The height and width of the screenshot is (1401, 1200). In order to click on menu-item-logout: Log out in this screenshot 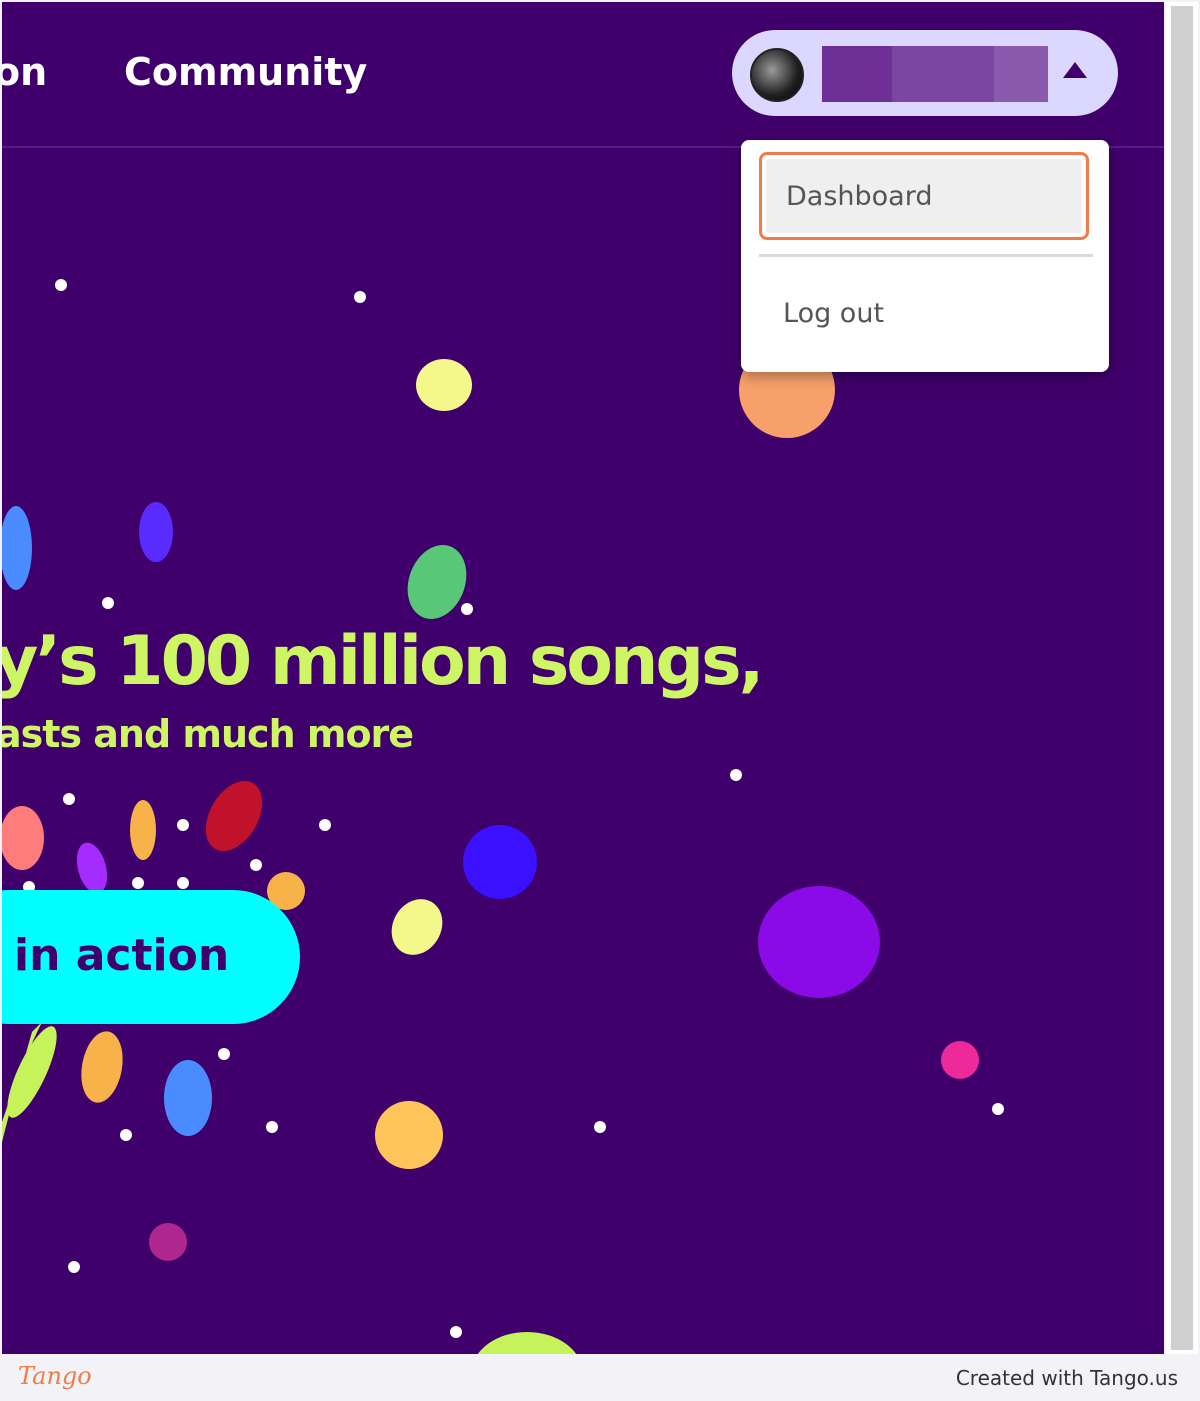, I will do `click(833, 313)`.